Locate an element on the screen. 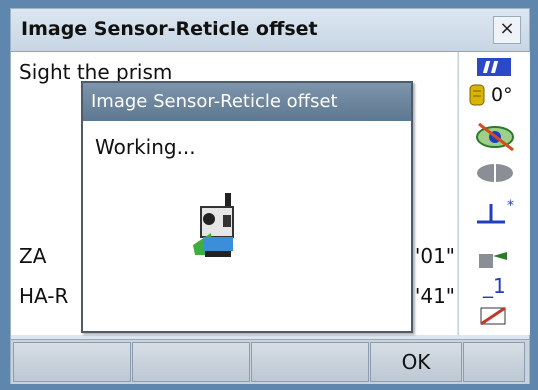  softkey-bar: OK is located at coordinates (270, 361).